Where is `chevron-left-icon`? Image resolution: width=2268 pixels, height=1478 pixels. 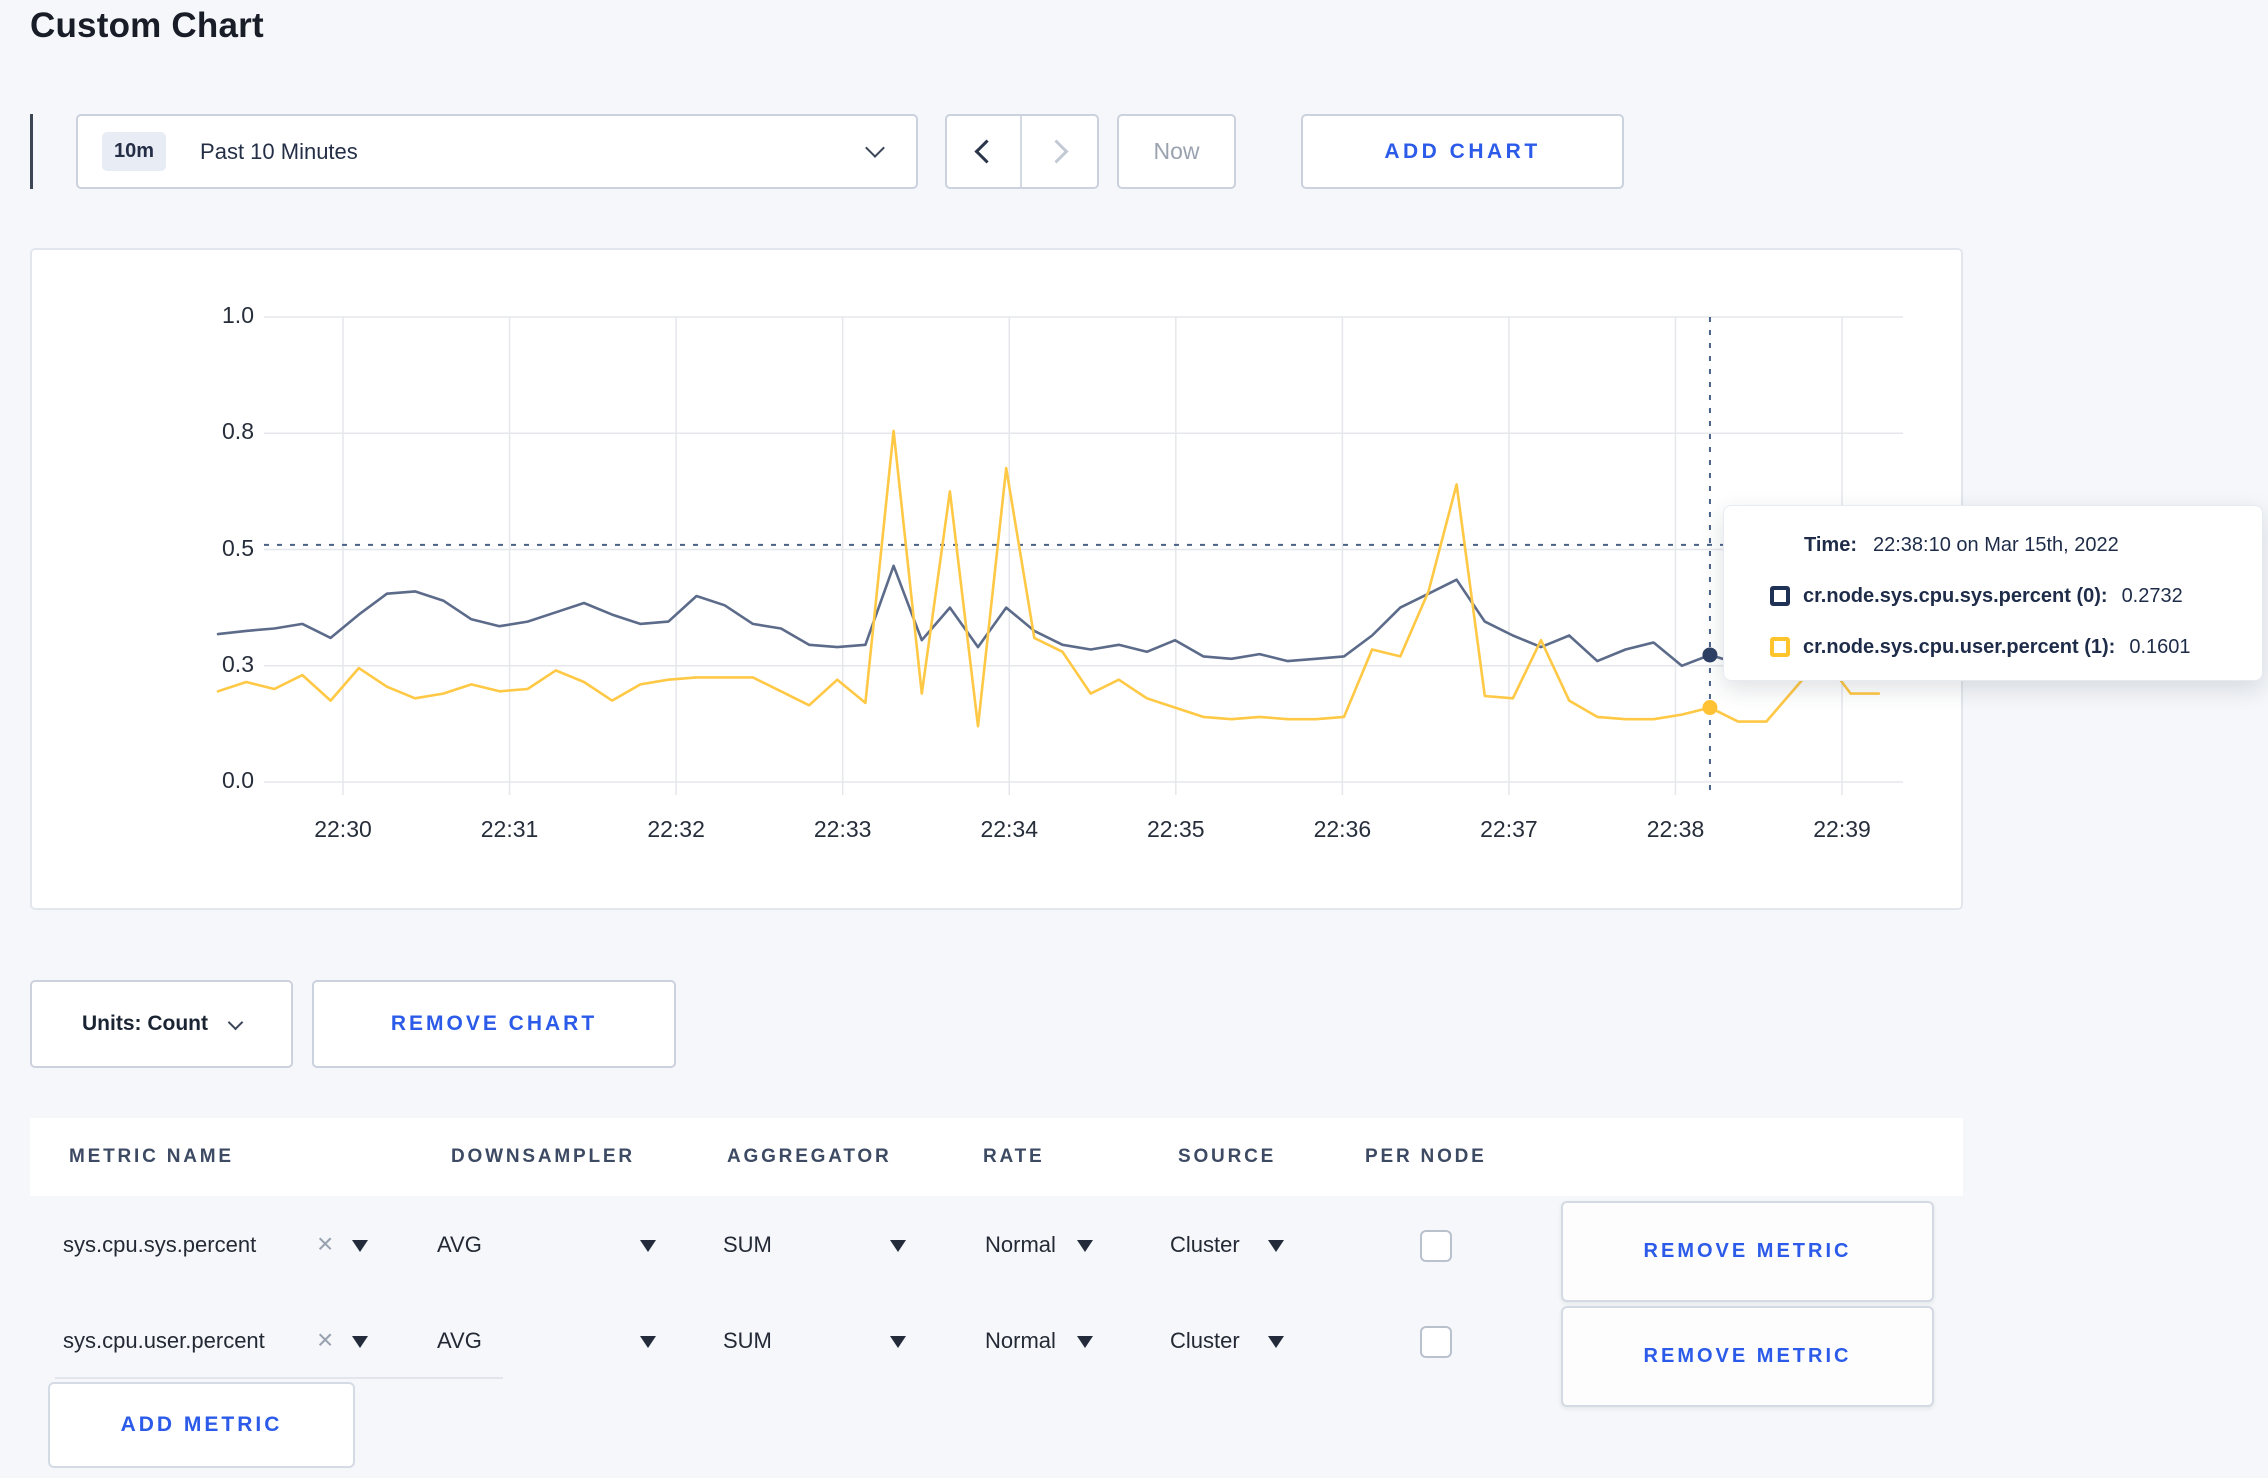 chevron-left-icon is located at coordinates (986, 151).